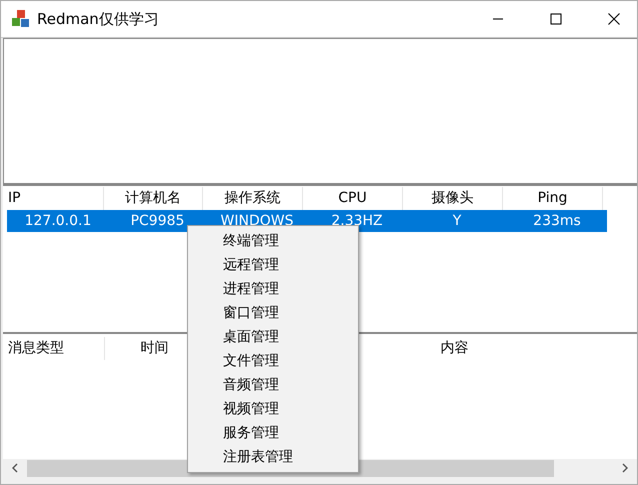 The width and height of the screenshot is (638, 485). I want to click on table-cell-text: 233ms, so click(557, 221).